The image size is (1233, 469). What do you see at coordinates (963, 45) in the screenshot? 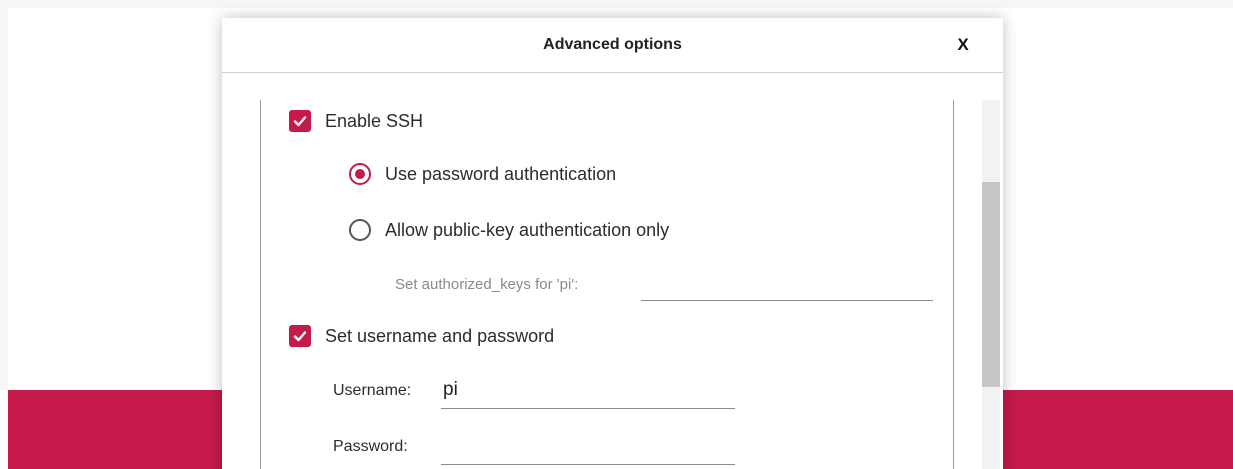
I see `close-button: X` at bounding box center [963, 45].